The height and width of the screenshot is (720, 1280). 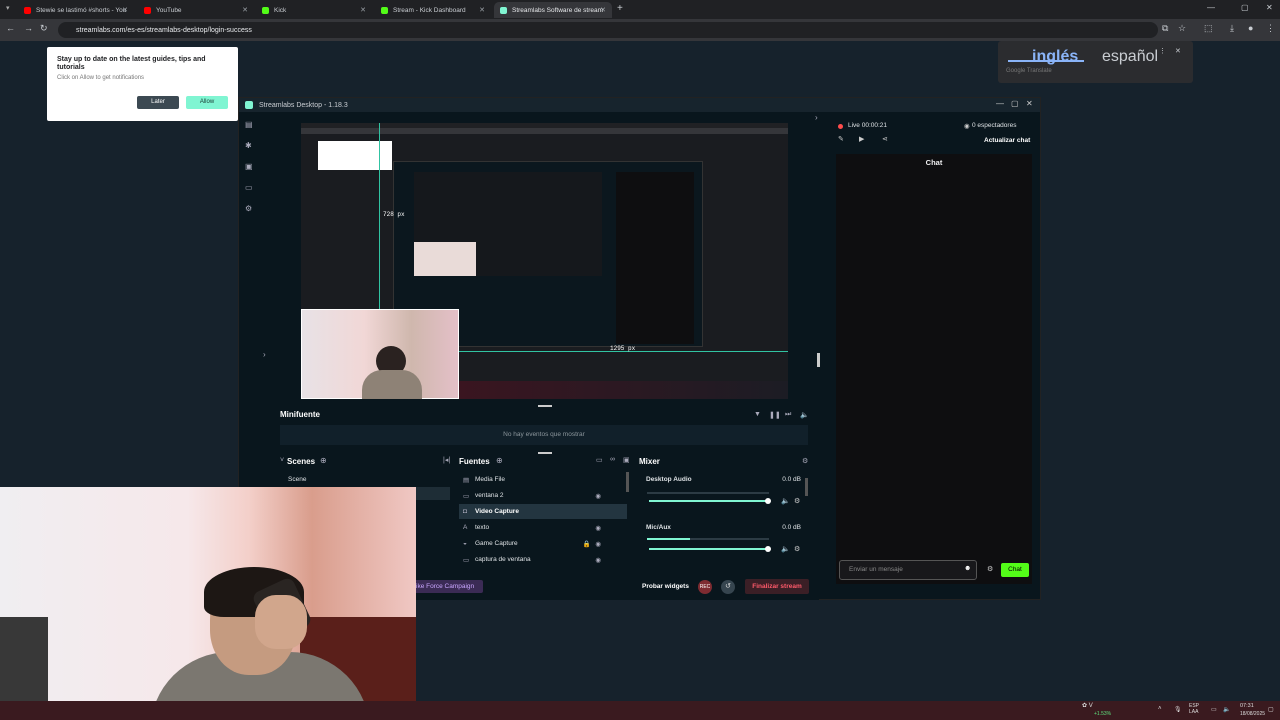 I want to click on source-row-selected: ◘ Video Capture, so click(x=543, y=511).